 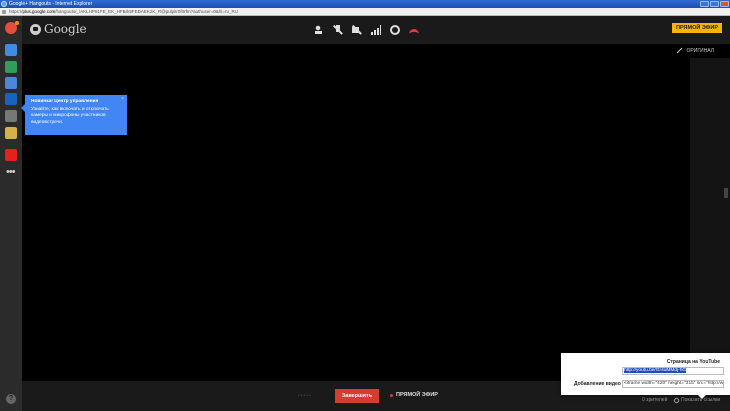 What do you see at coordinates (12, 27) in the screenshot?
I see `hangouts-icon` at bounding box center [12, 27].